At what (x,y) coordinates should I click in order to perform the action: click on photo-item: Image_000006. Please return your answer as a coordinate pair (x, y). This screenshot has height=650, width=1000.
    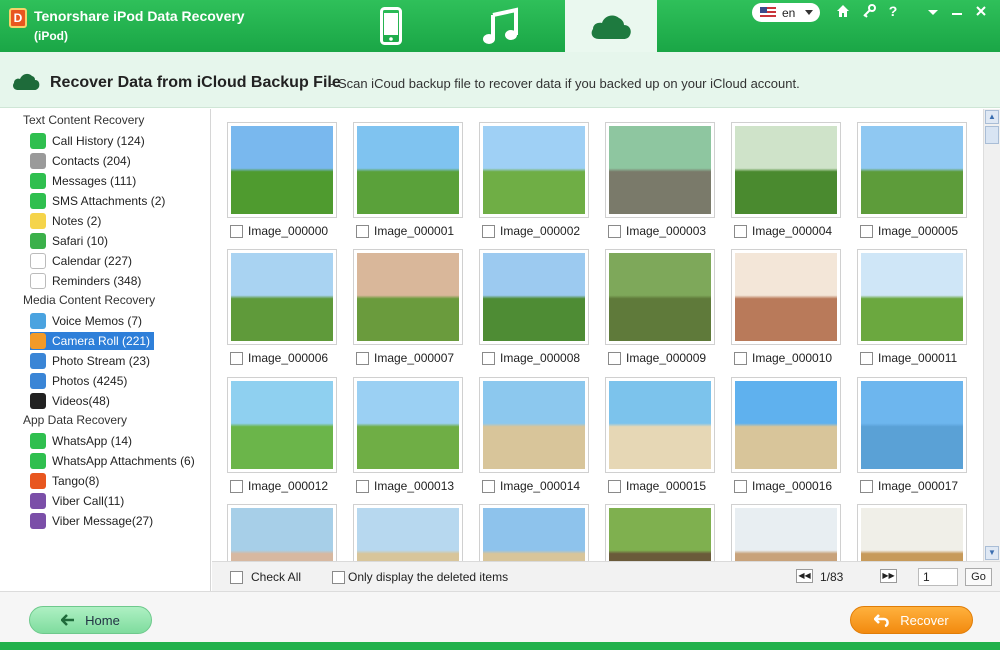
    Looking at the image, I should click on (282, 307).